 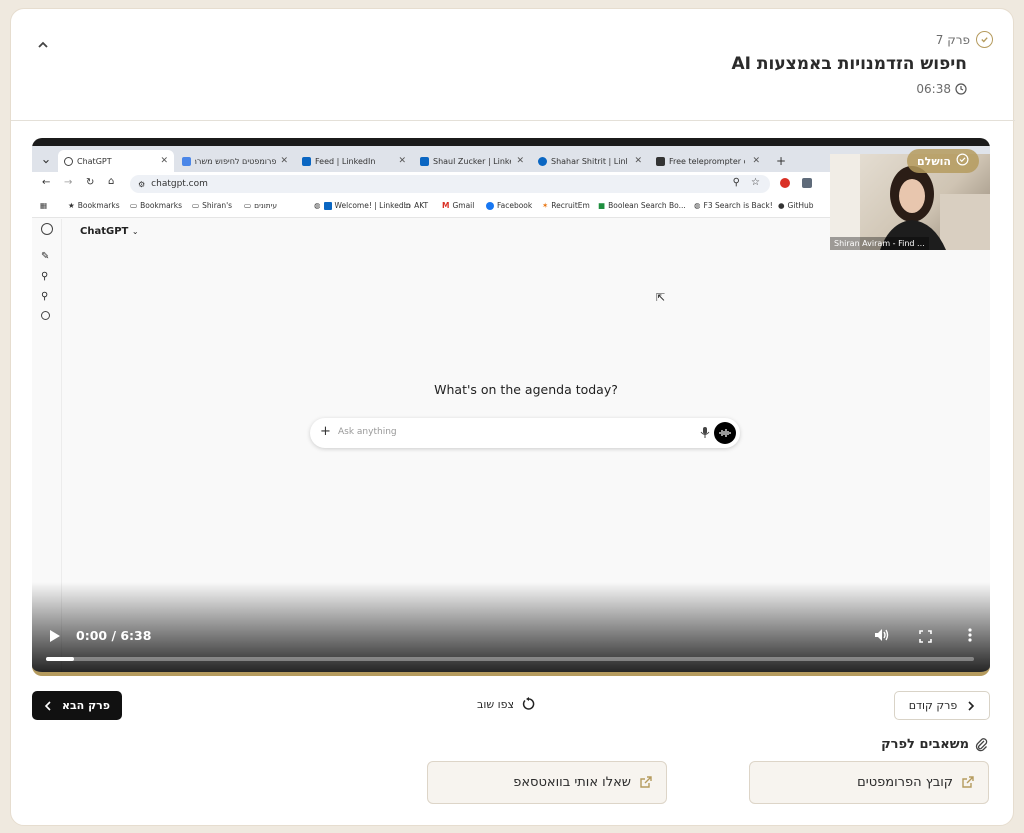 I want to click on bookmark-item: ✶ RecruitEm, so click(x=566, y=205).